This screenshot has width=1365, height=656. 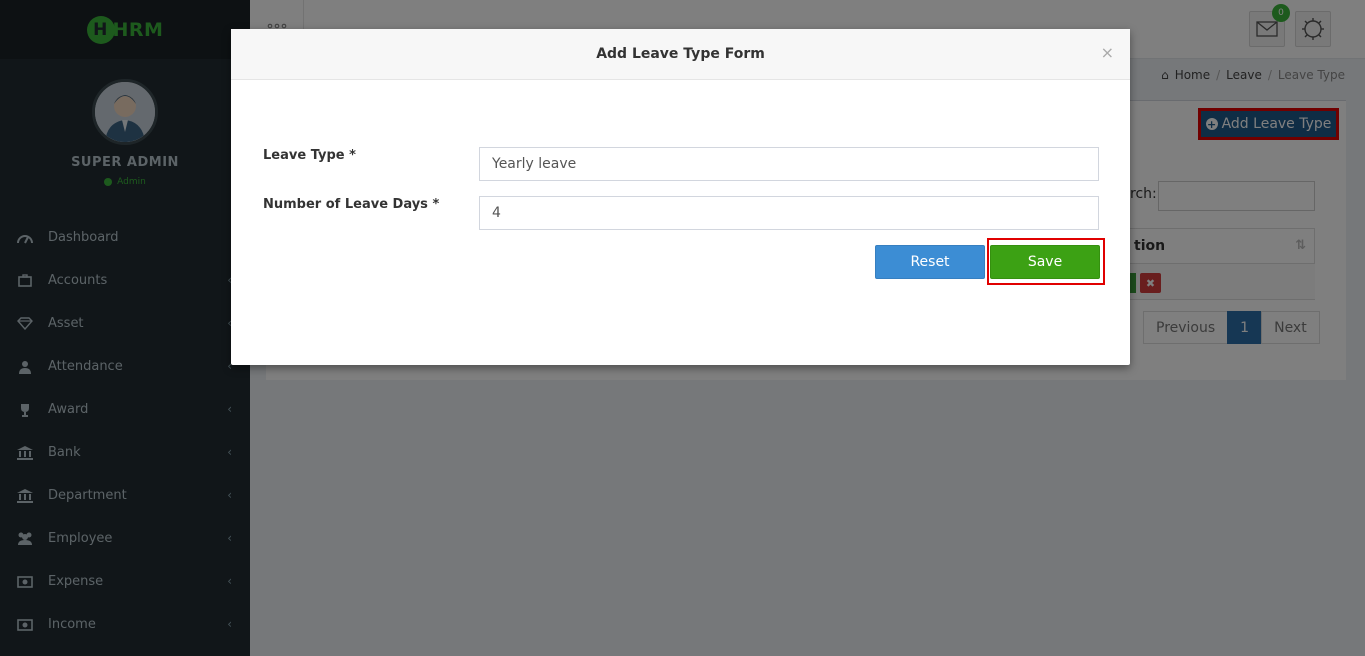 I want to click on leave-days-input, so click(x=789, y=213).